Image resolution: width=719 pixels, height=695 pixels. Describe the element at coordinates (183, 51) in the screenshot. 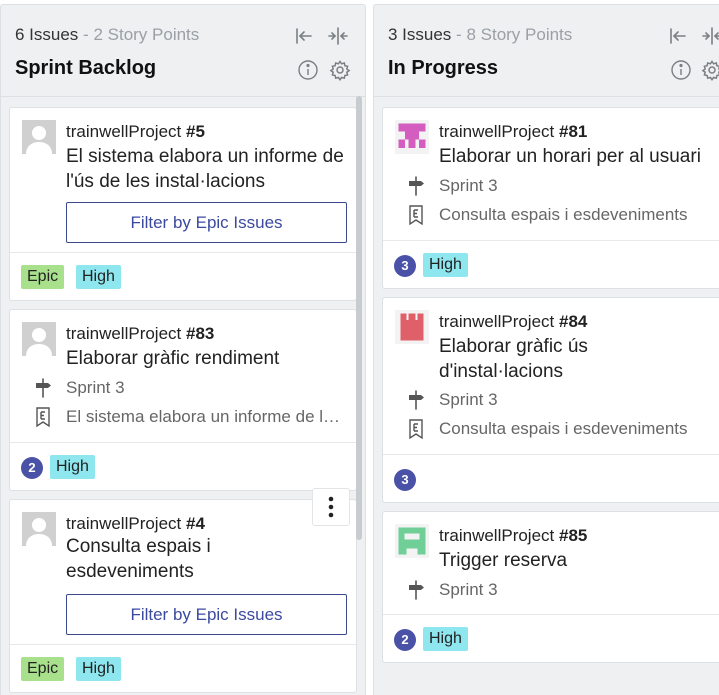

I see `column-header: 6 Issues - 2 Story Points Sprint Backlog` at that location.